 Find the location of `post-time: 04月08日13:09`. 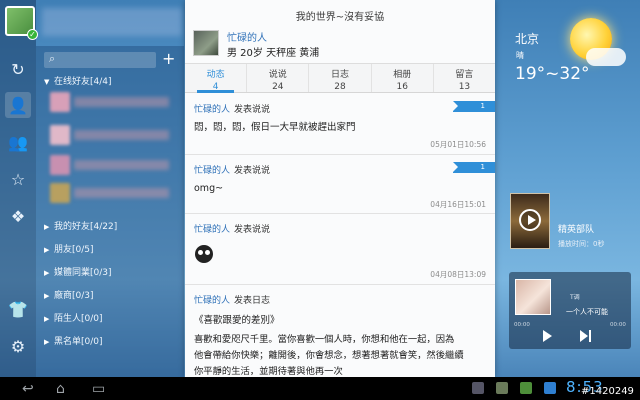

post-time: 04月08日13:09 is located at coordinates (458, 274).